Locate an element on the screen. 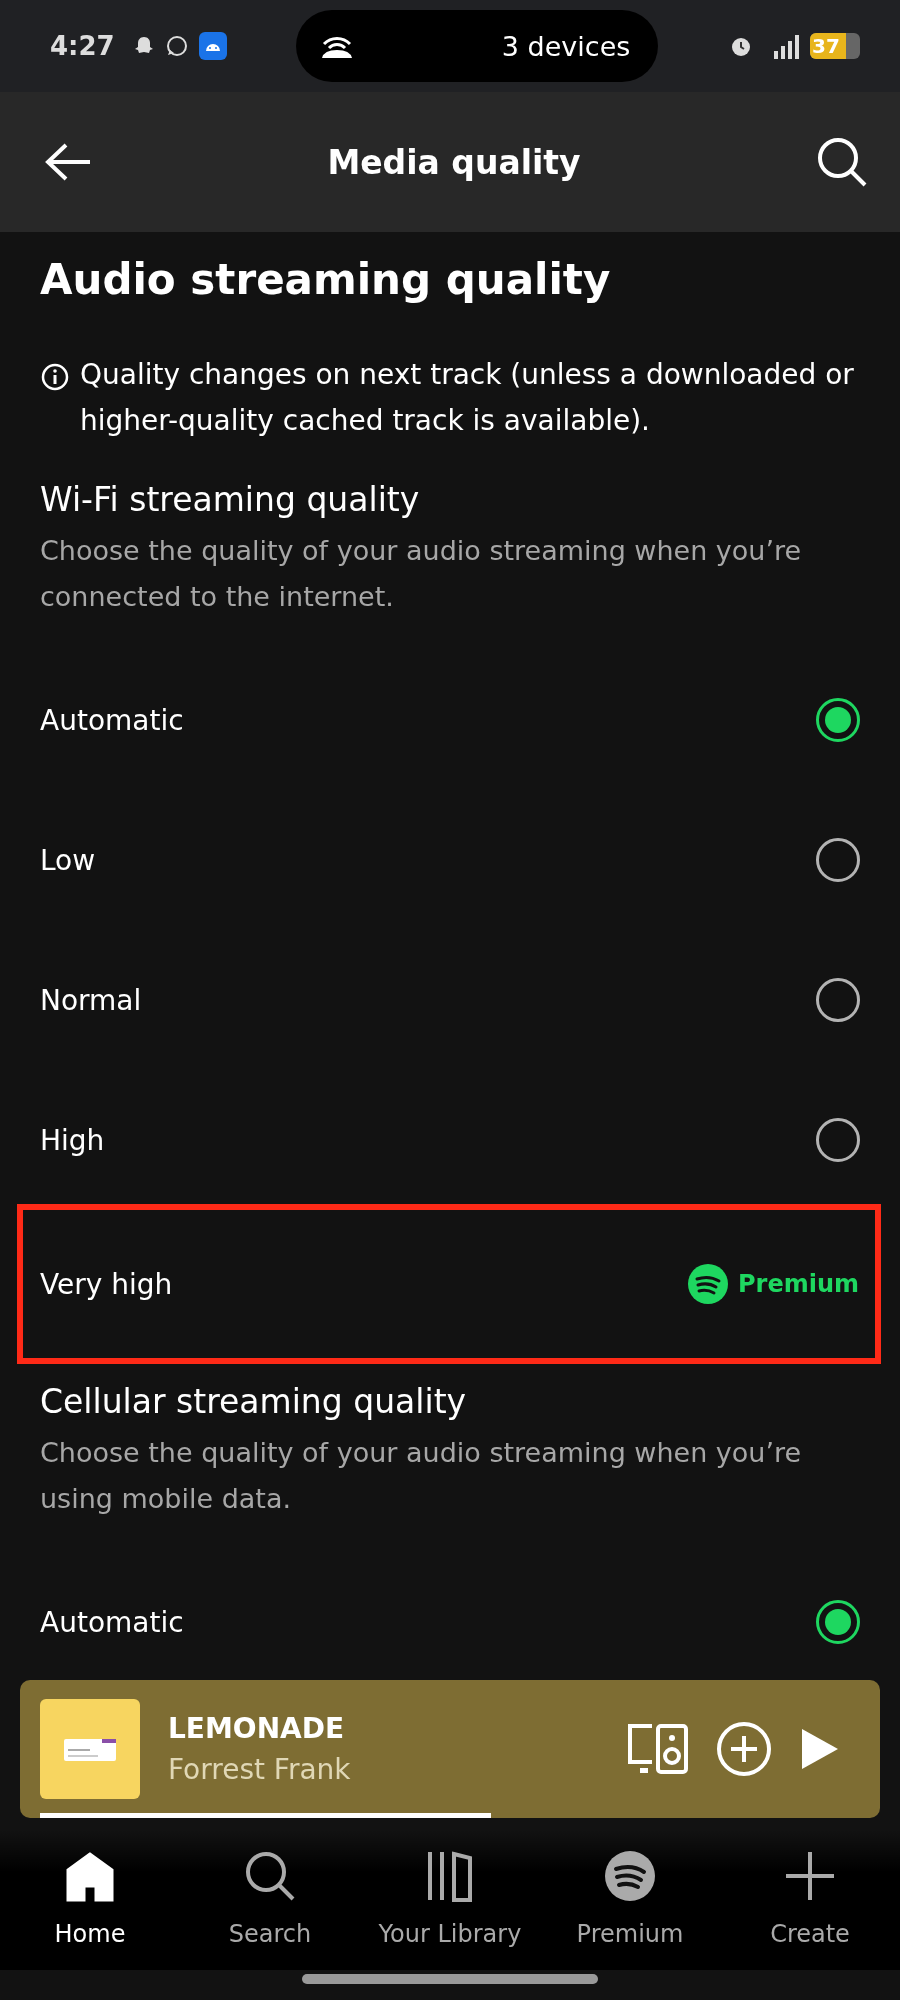 The image size is (900, 2000). add-icon is located at coordinates (744, 1749).